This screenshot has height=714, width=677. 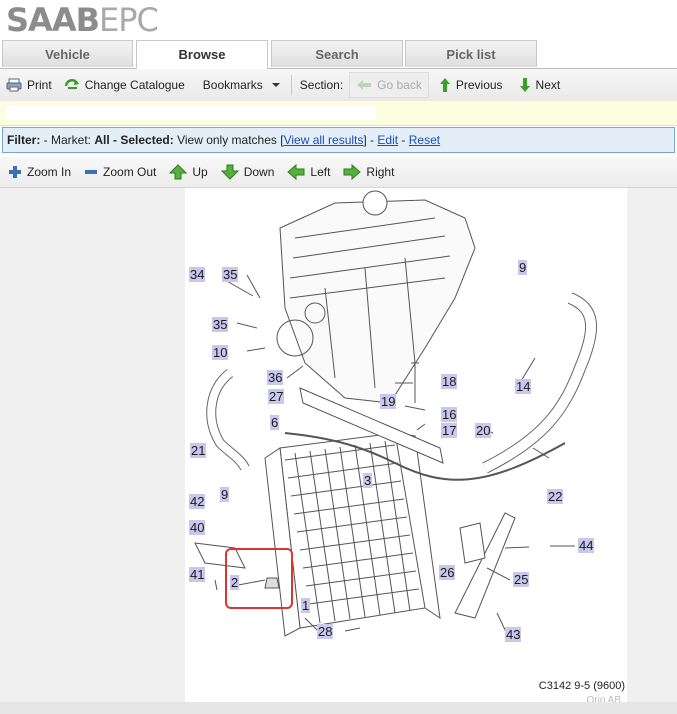 What do you see at coordinates (325, 631) in the screenshot?
I see `callout-28: 28` at bounding box center [325, 631].